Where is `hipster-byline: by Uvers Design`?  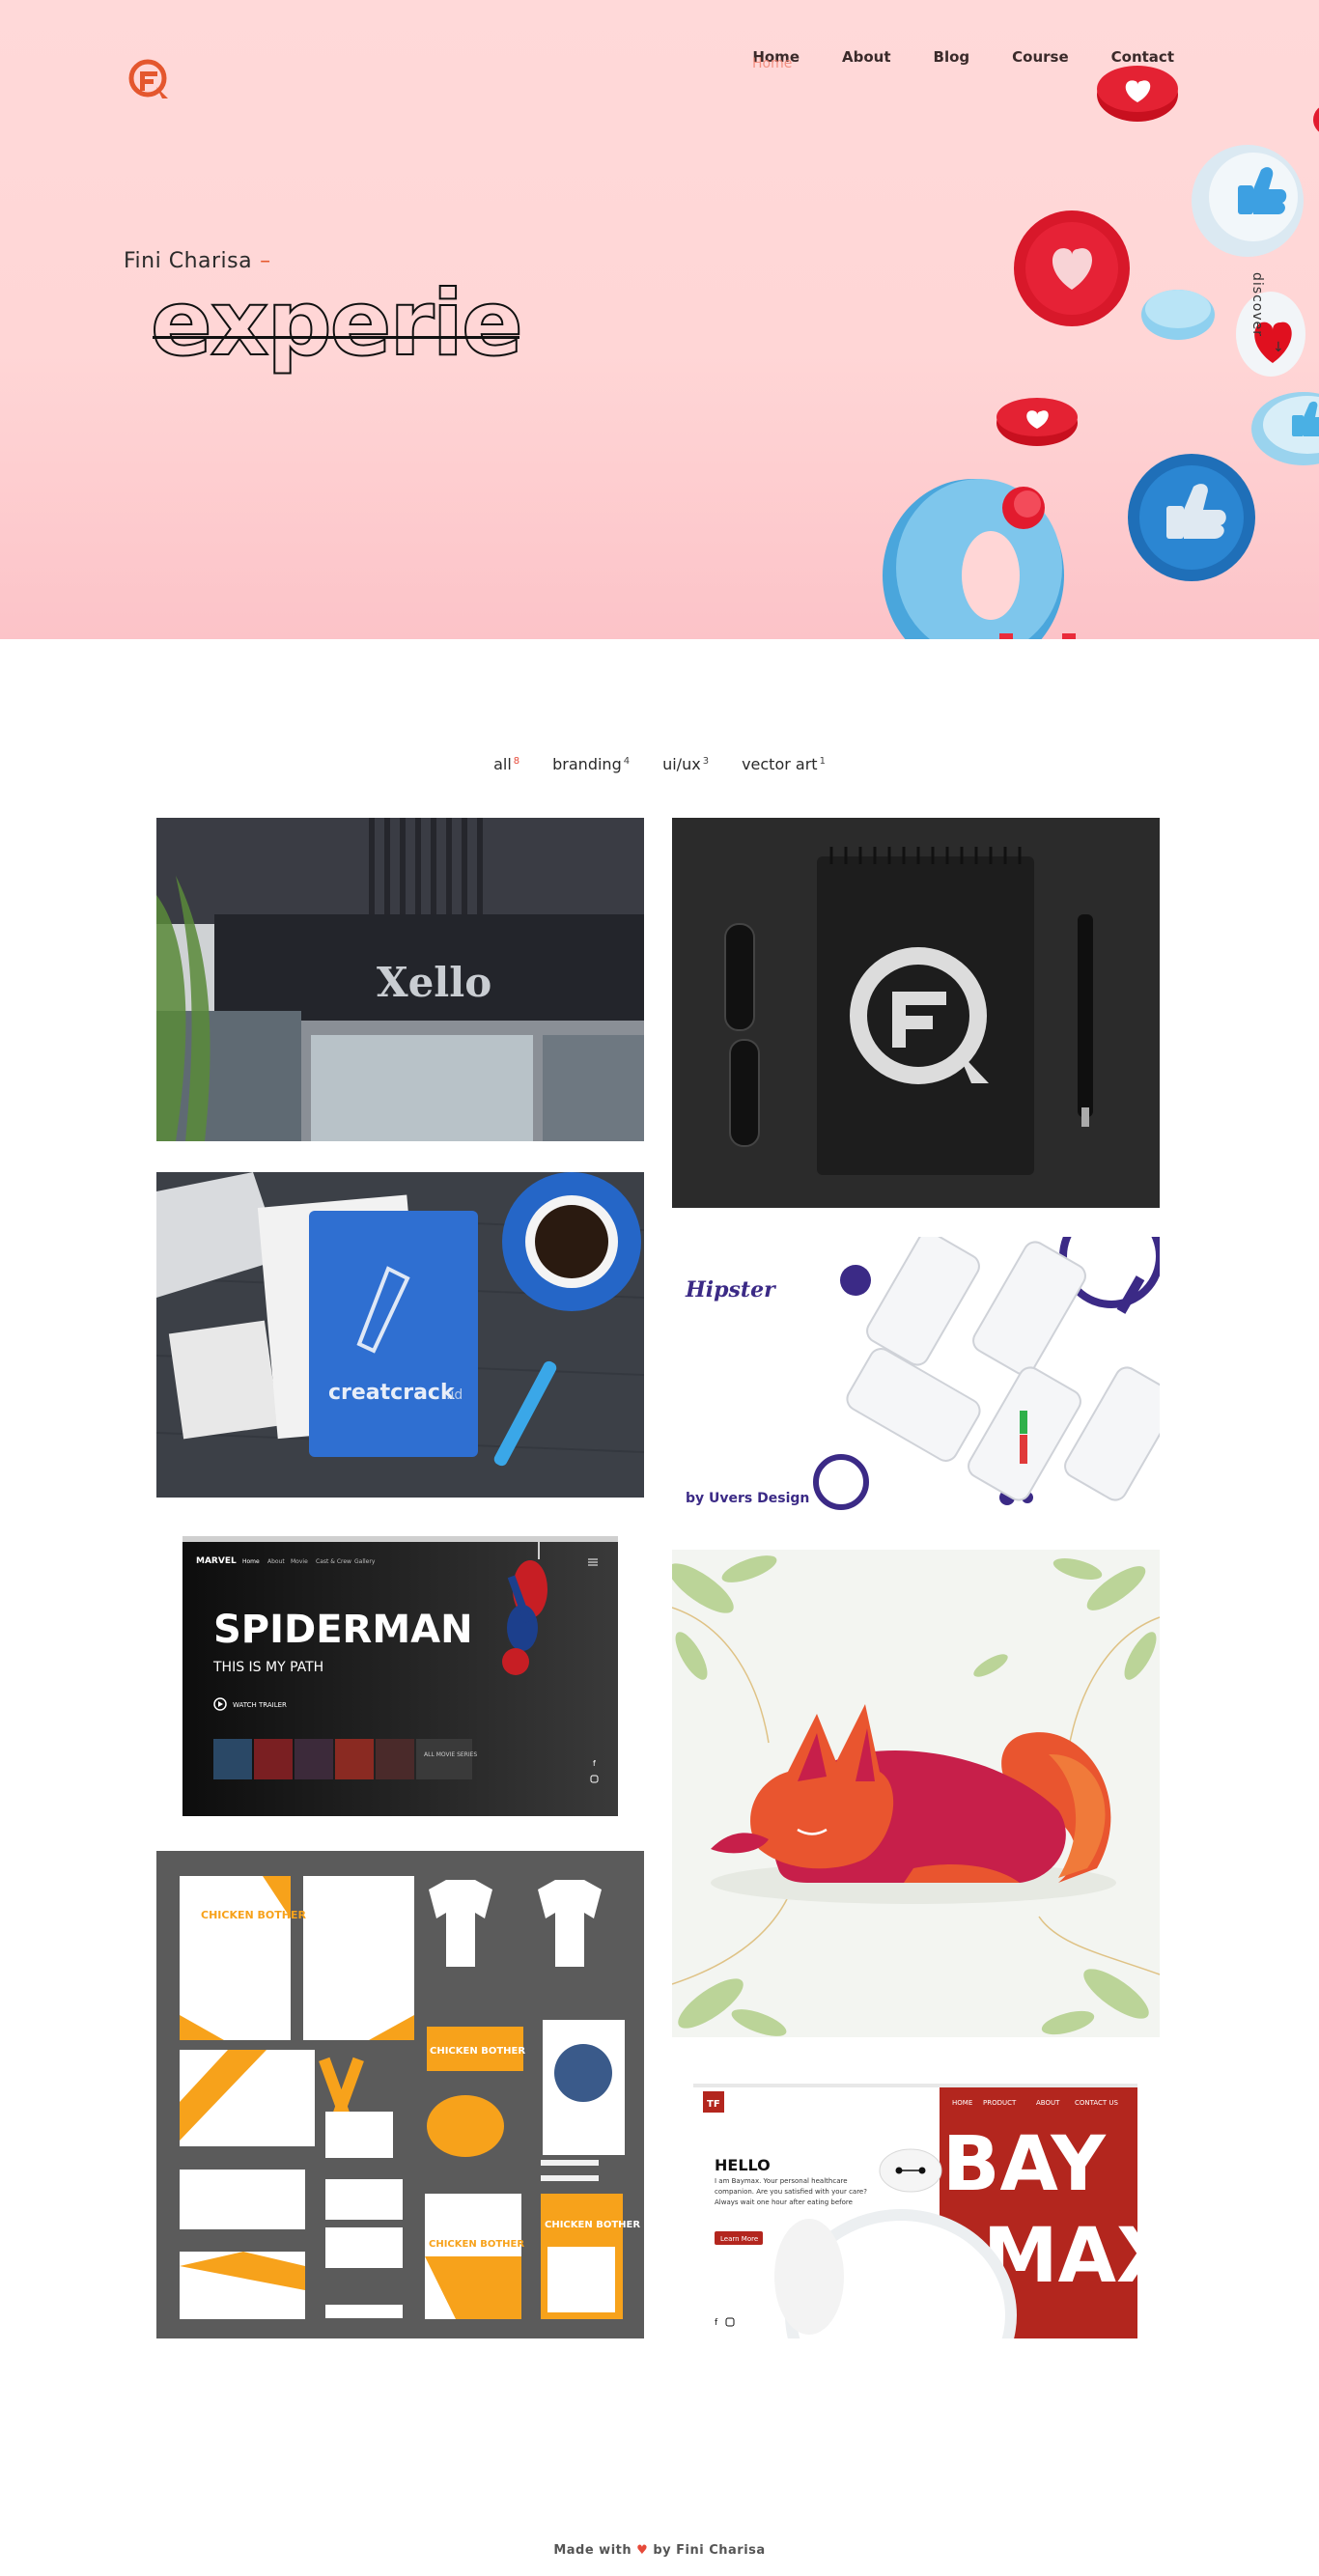 hipster-byline: by Uvers Design is located at coordinates (747, 1499).